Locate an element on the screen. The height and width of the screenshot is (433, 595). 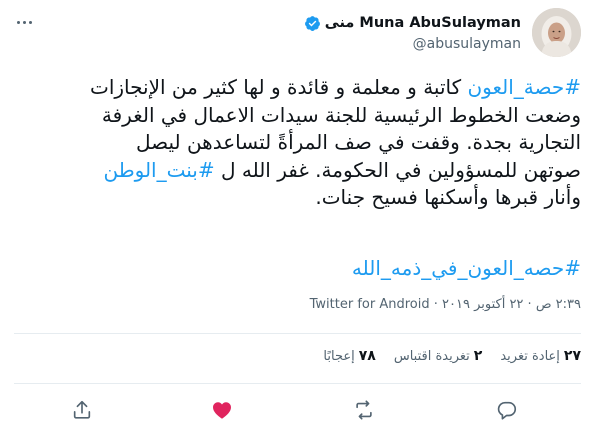
retweet-icon is located at coordinates (364, 410).